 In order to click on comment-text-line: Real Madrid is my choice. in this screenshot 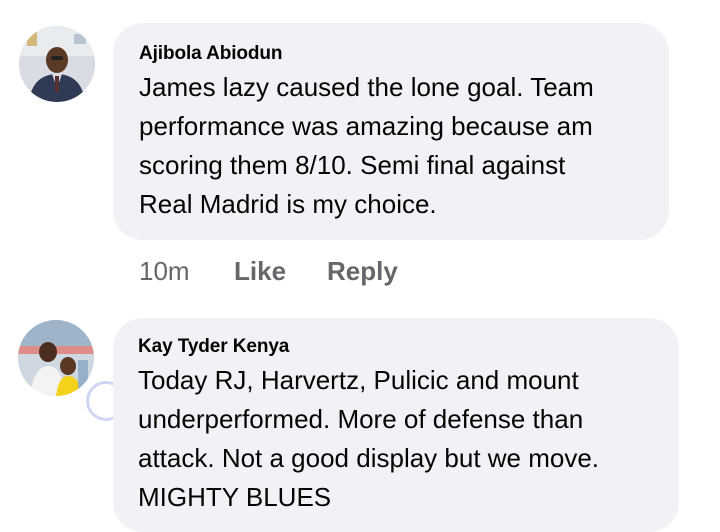, I will do `click(288, 204)`.